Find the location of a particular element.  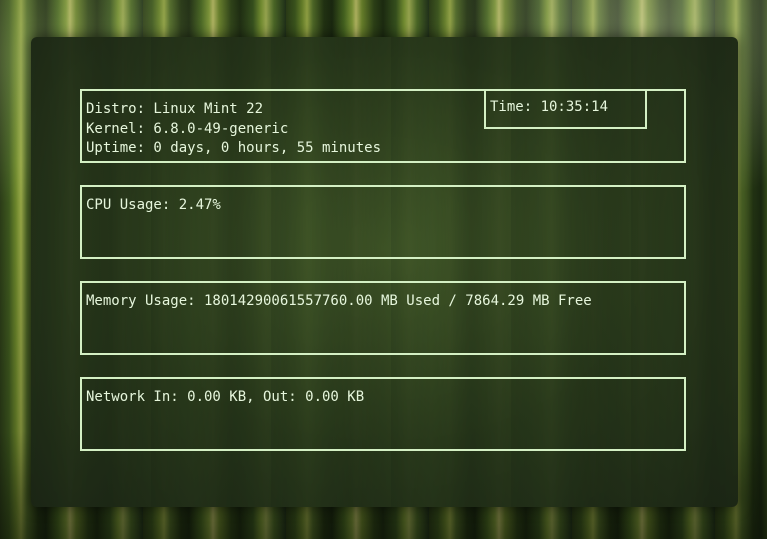

uptime-text: Uptime: 0 days, 0 hours, 55 minutes is located at coordinates (234, 148).